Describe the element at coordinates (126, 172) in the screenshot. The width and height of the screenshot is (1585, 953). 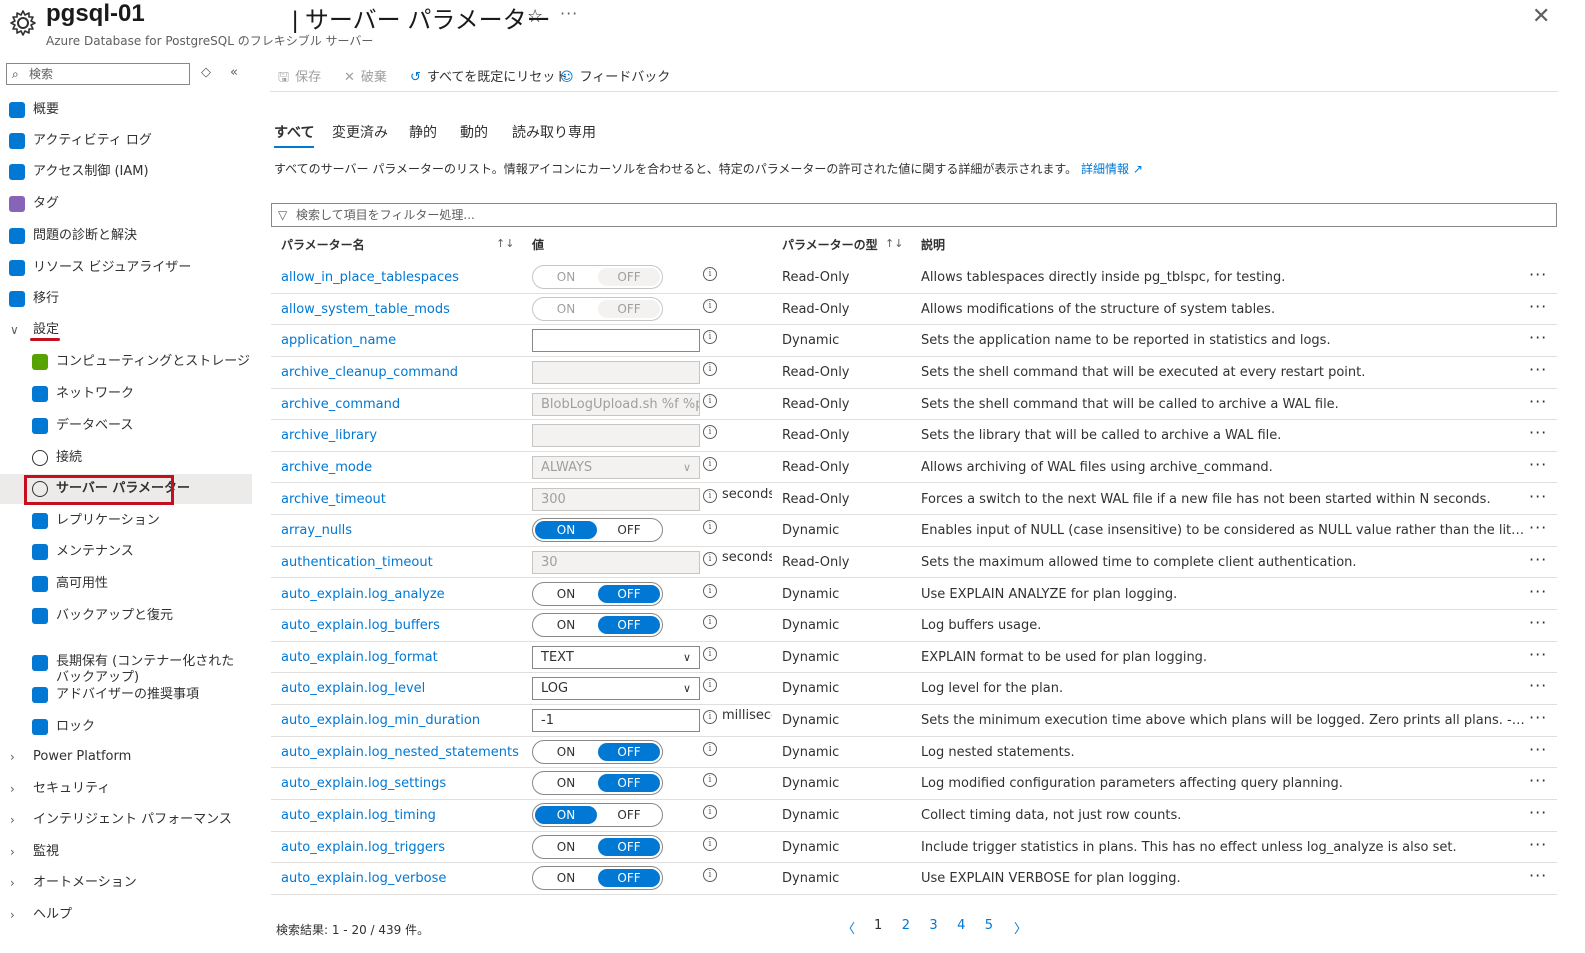
I see `sidebar-item: アクセス制御 (IAM)` at that location.